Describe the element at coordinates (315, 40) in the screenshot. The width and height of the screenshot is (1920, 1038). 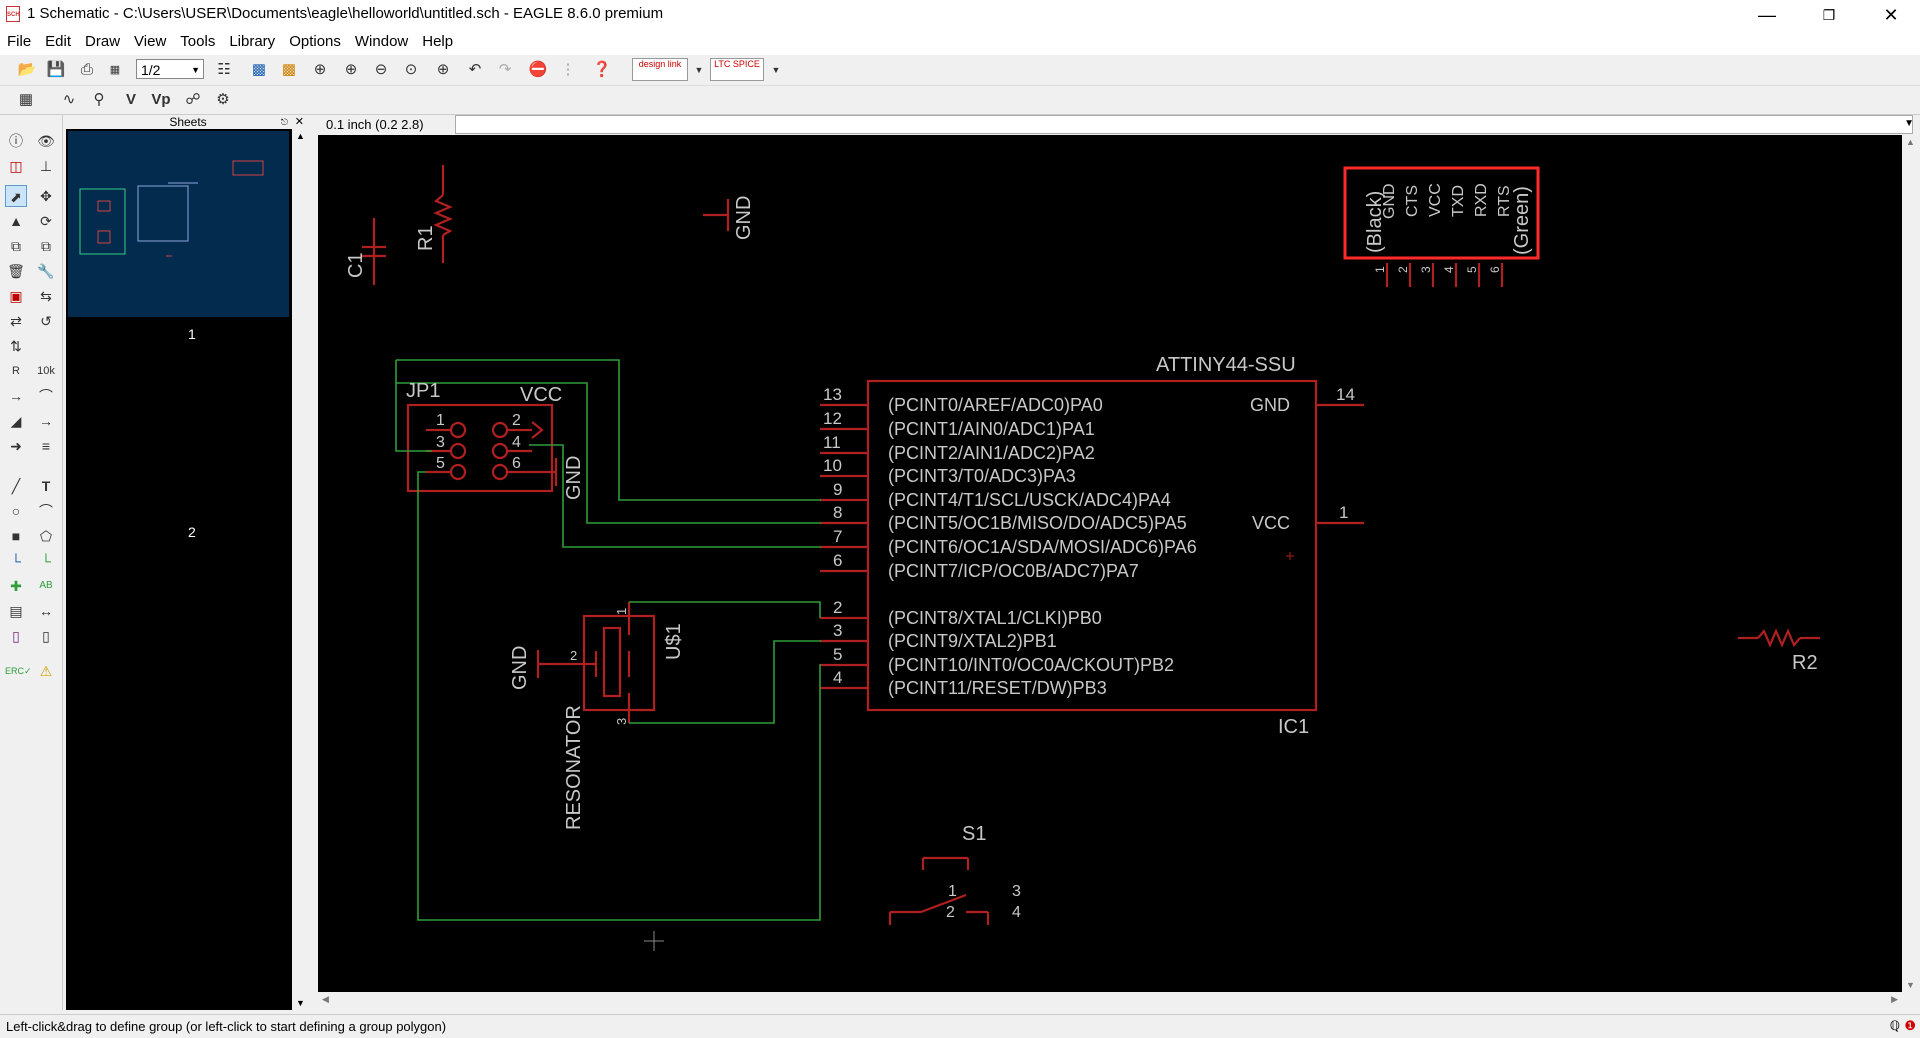
I see `menu-options: Options` at that location.